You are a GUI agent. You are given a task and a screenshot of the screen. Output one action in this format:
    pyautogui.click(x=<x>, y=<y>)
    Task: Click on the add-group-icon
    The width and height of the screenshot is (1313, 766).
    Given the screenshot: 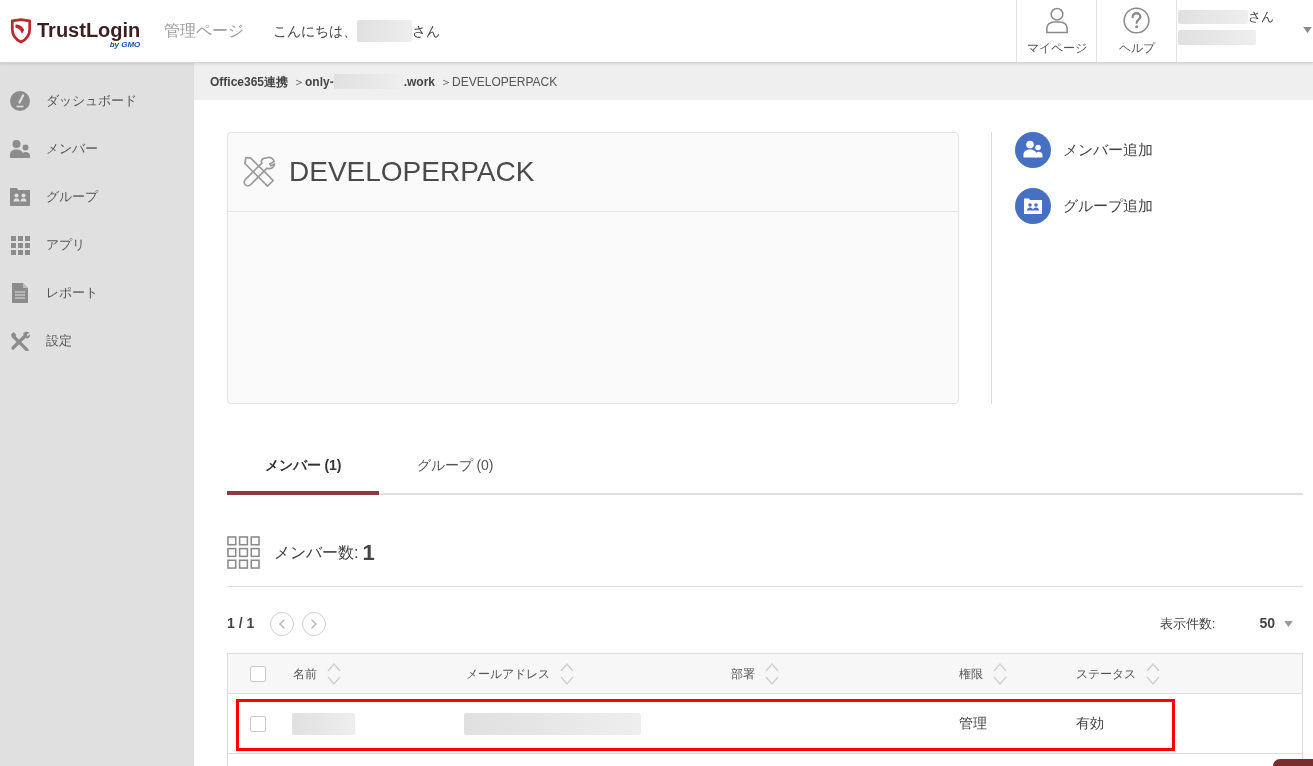 What is the action you would take?
    pyautogui.click(x=1033, y=206)
    